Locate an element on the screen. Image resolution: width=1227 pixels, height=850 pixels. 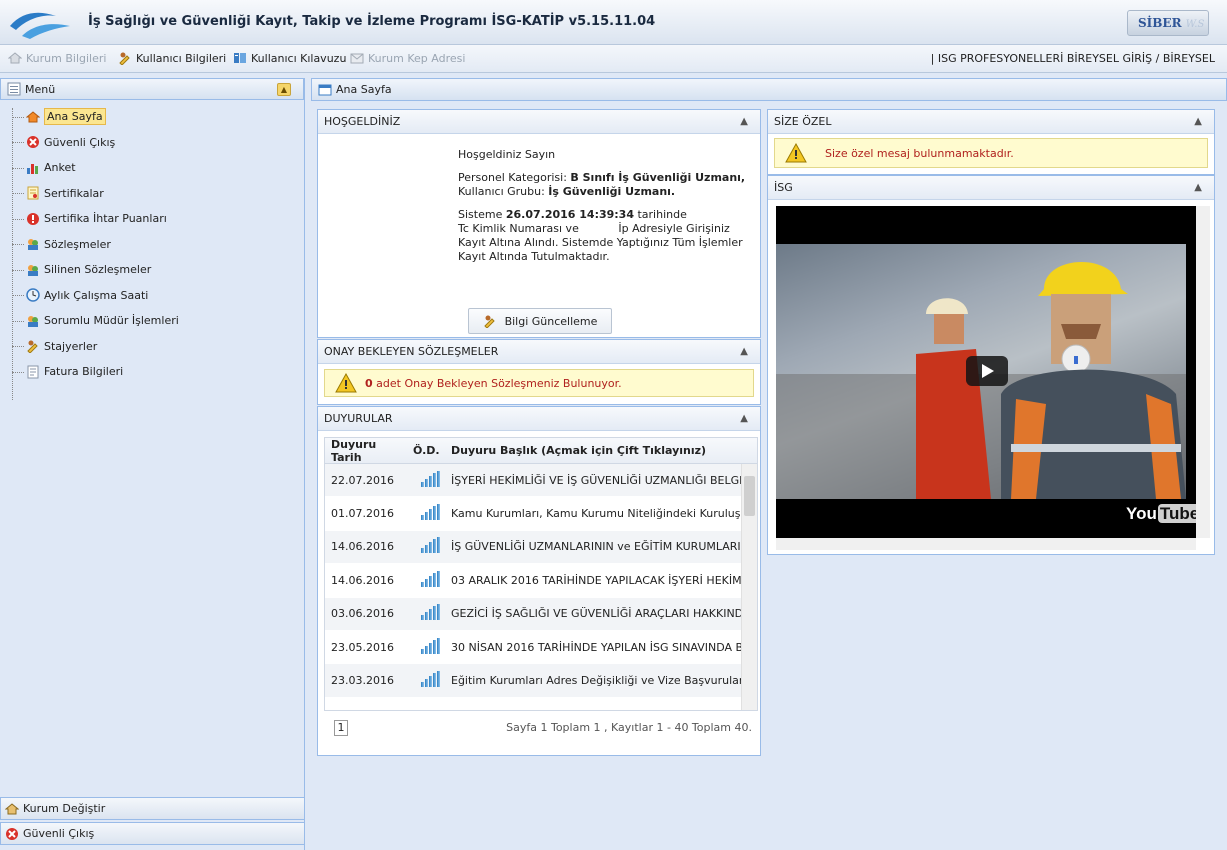
menu-item-sertifika-ihtar-puanlari: Sertifika İhtar Puanları is located at coordinates (152, 219).